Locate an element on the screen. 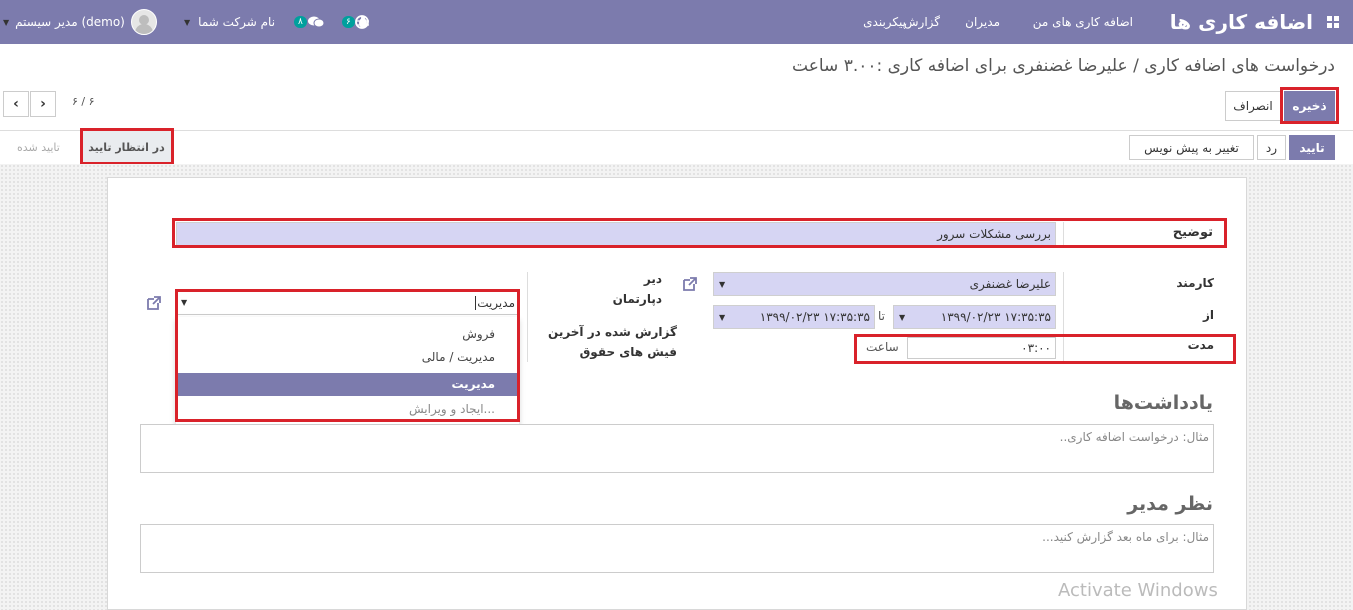  date-from-field: ▼ ۱۳۹۹/۰۲/۲۳ ۱۷:۳۵:۳۵ is located at coordinates (974, 317).